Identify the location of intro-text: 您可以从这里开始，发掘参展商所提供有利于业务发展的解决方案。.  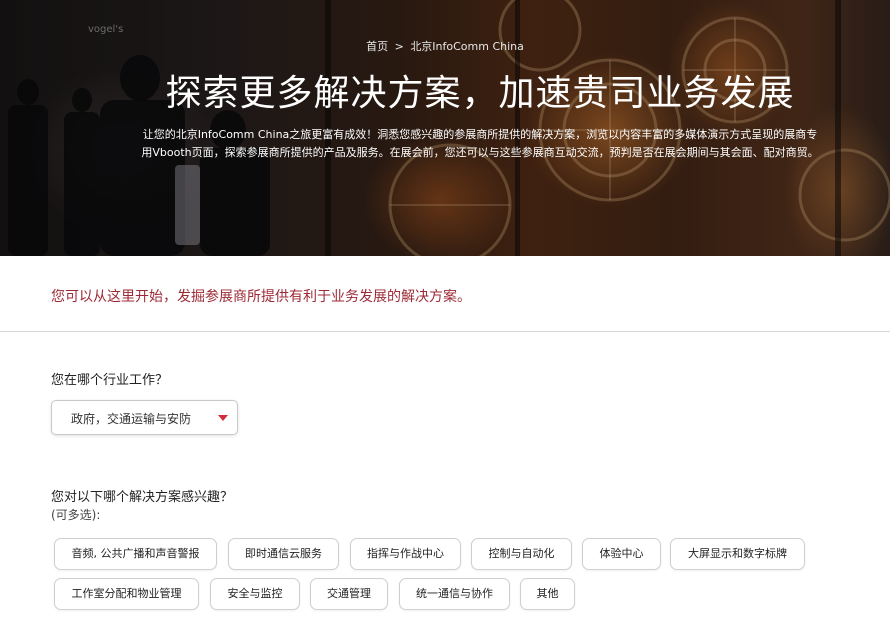
(261, 297).